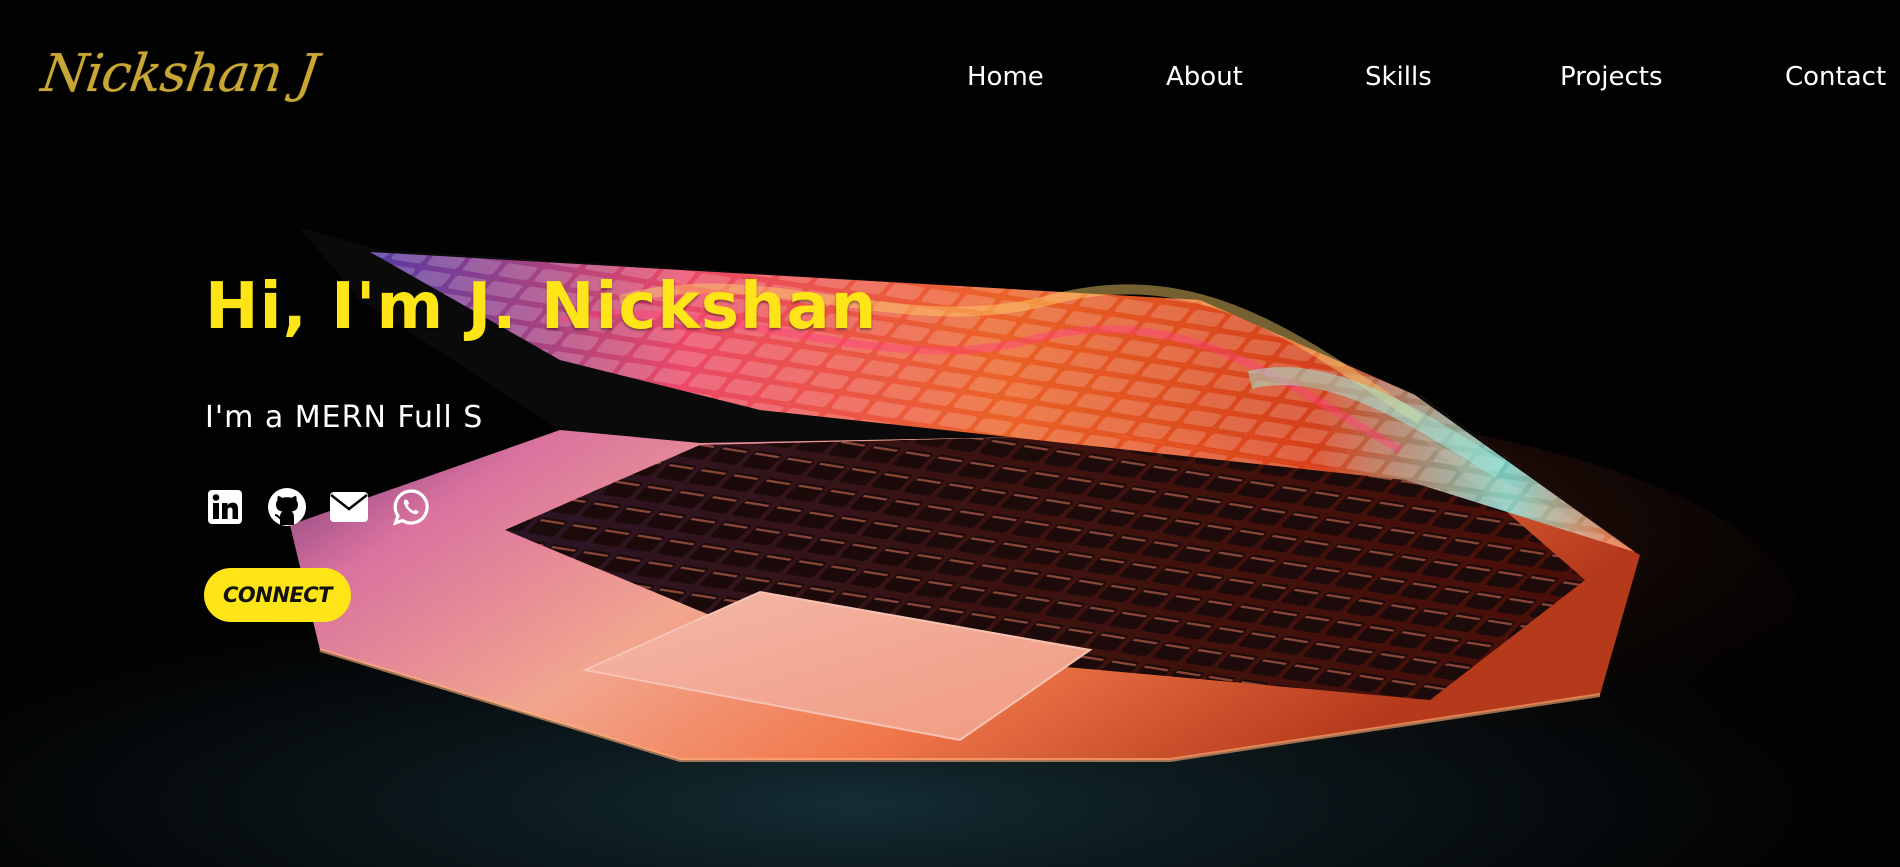  What do you see at coordinates (1835, 77) in the screenshot?
I see `nav-contact-link: Contact` at bounding box center [1835, 77].